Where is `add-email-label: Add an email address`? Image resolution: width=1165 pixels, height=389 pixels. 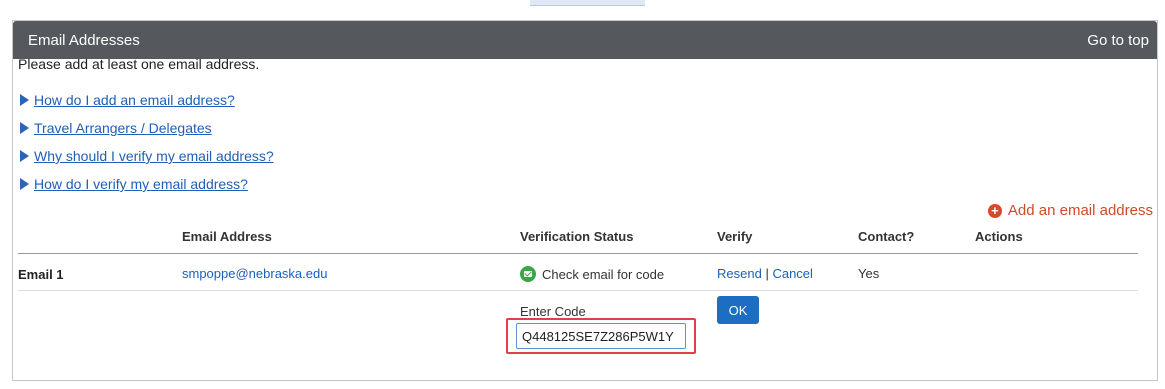 add-email-label: Add an email address is located at coordinates (1080, 210).